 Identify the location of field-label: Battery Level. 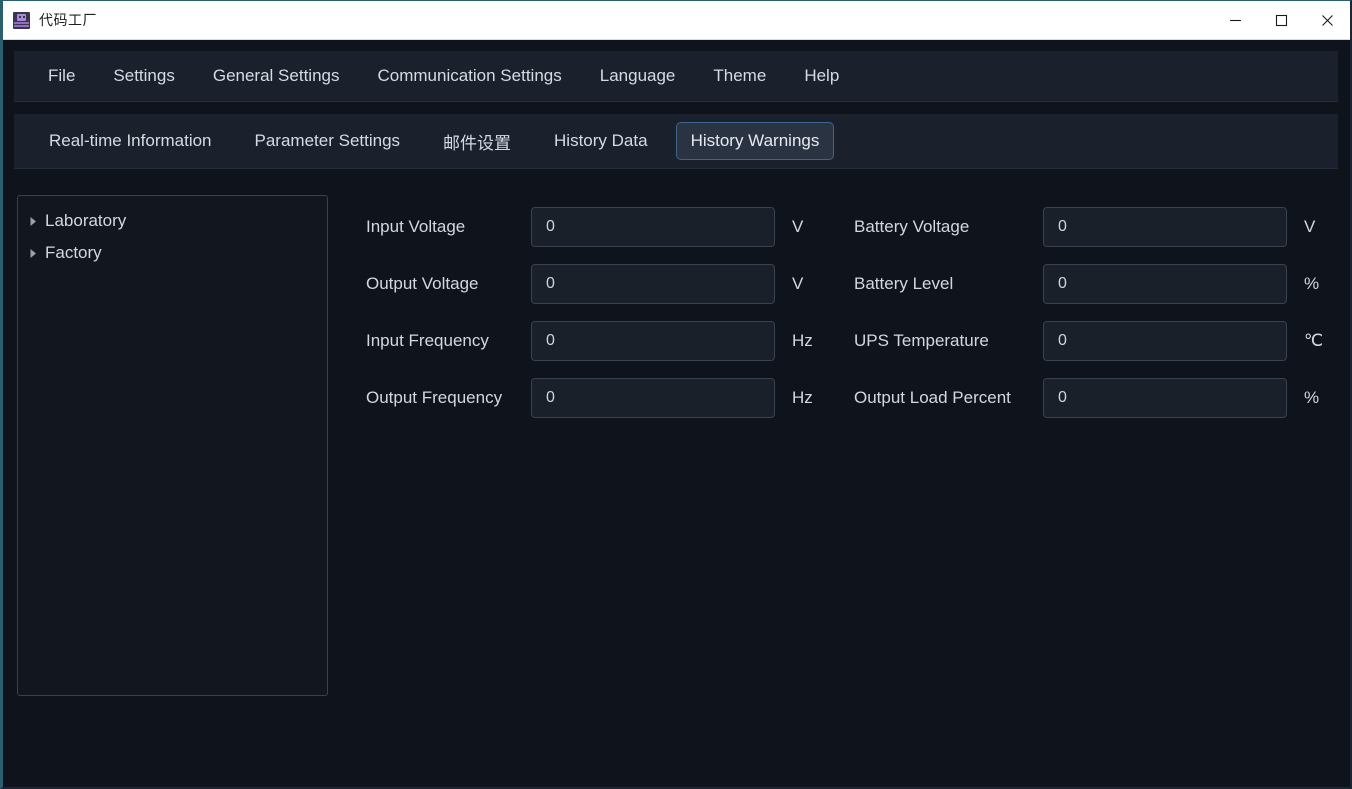
(904, 283).